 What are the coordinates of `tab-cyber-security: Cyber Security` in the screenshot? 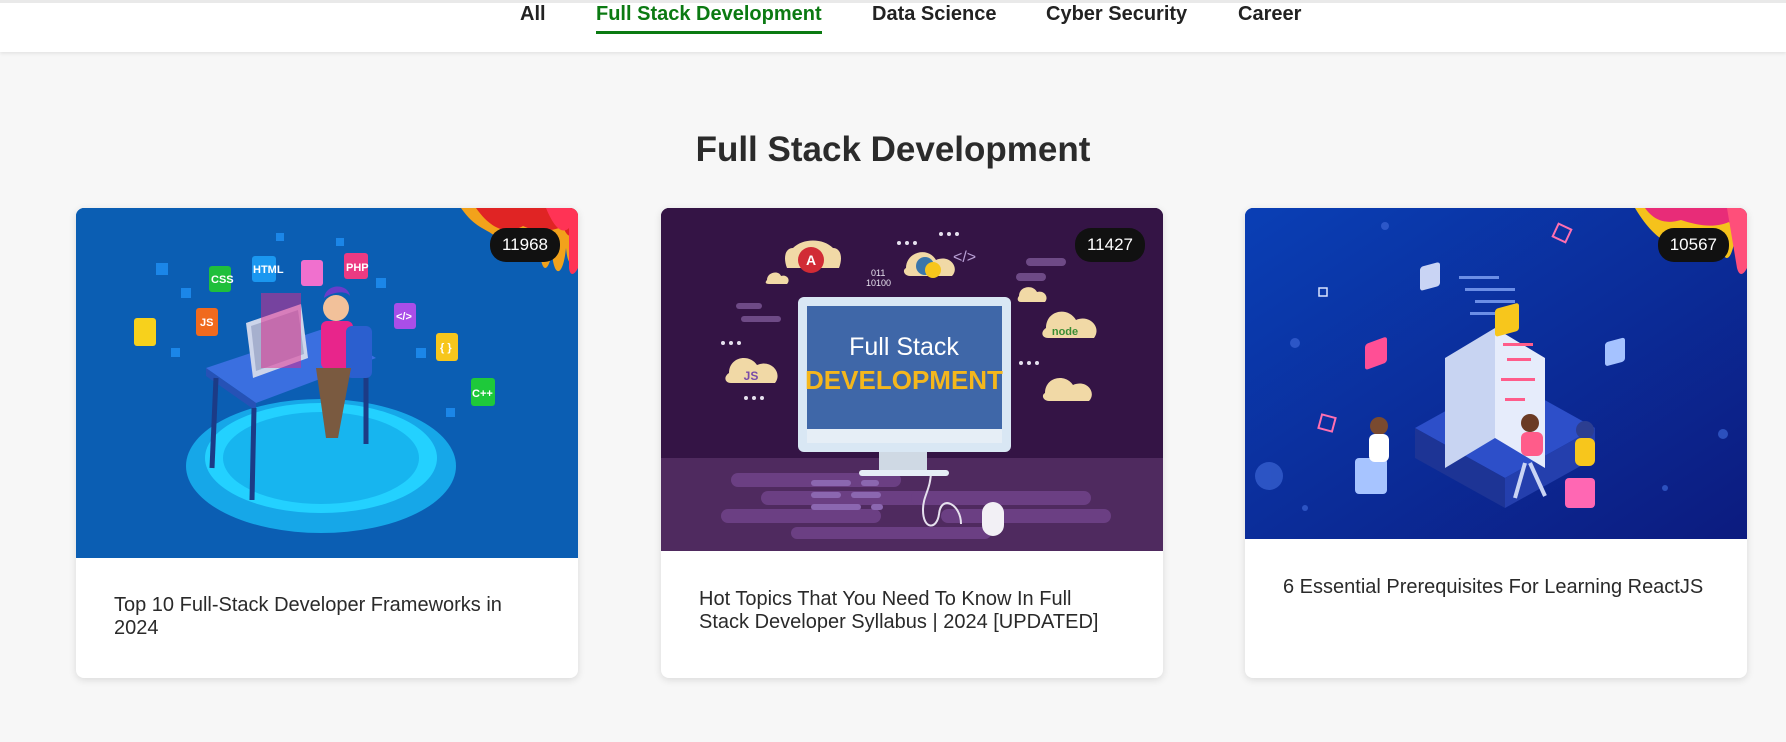 It's located at (1116, 18).